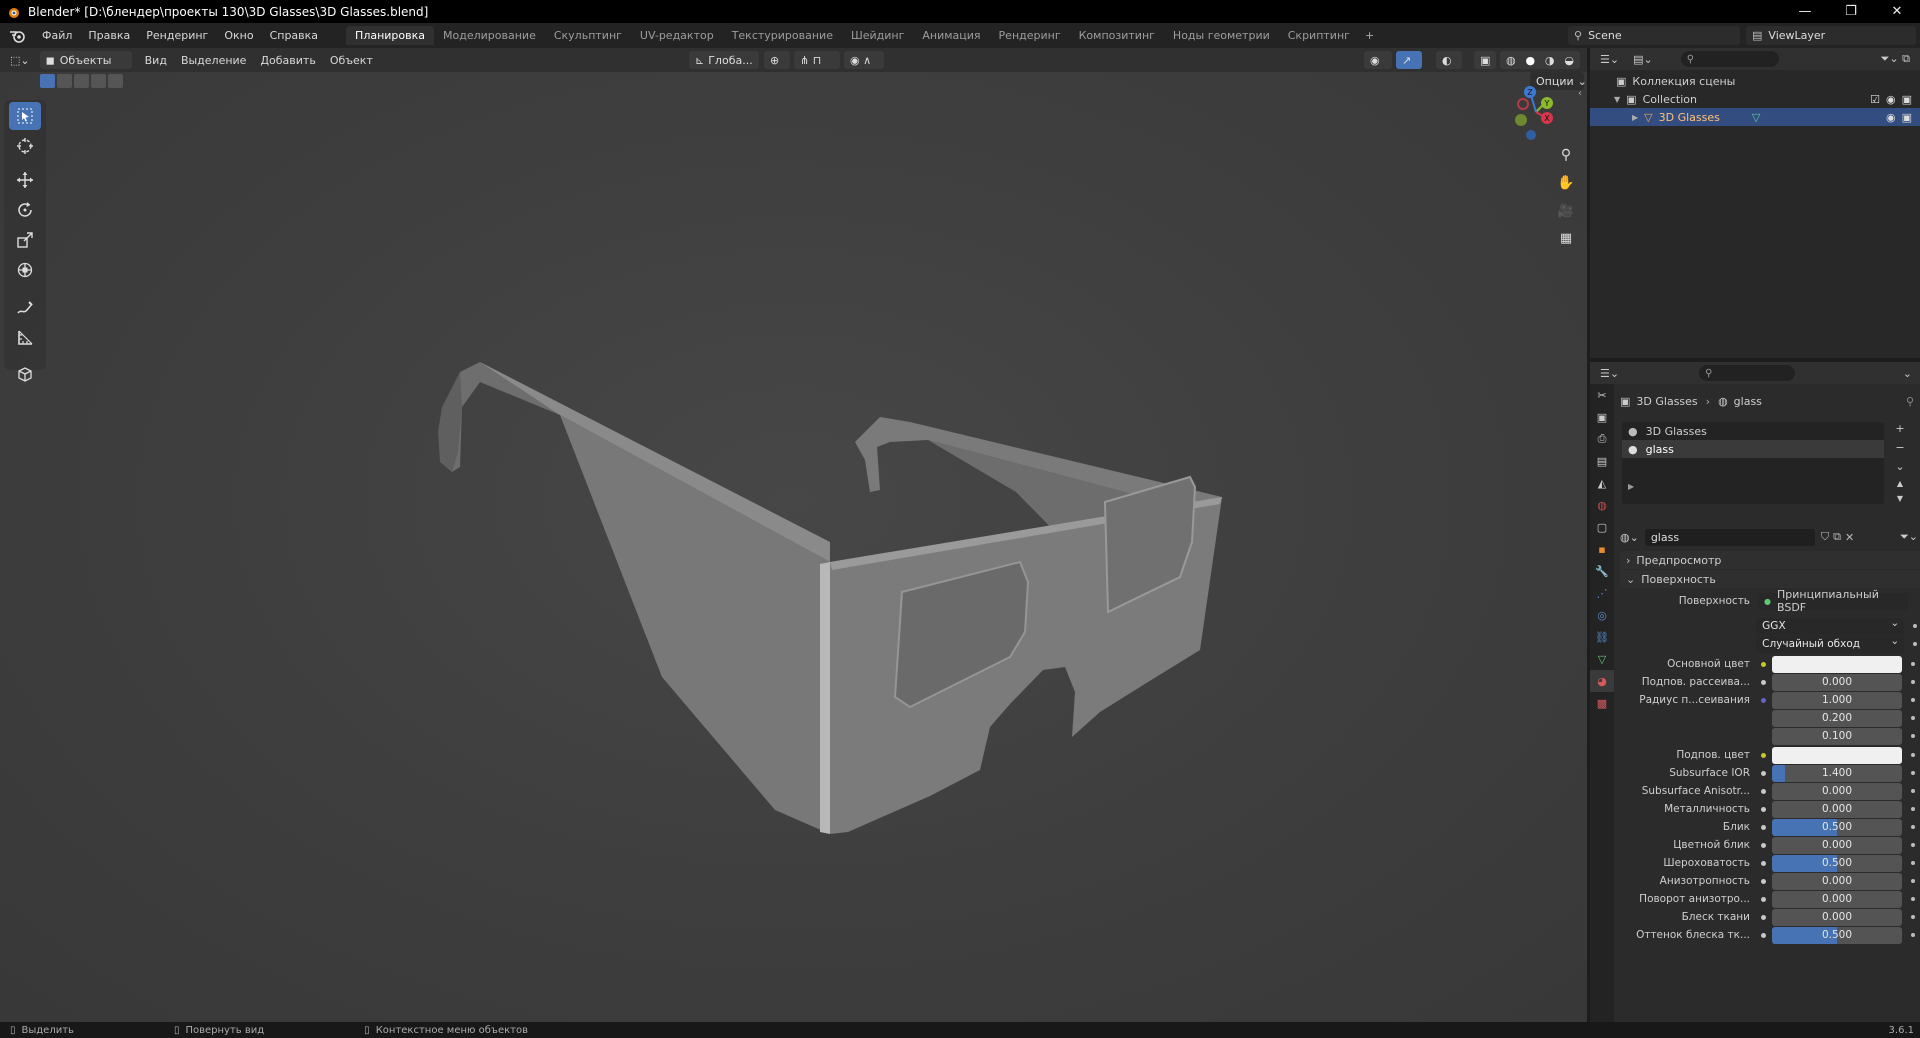  I want to click on collection-tab-icon: ▢, so click(1602, 527).